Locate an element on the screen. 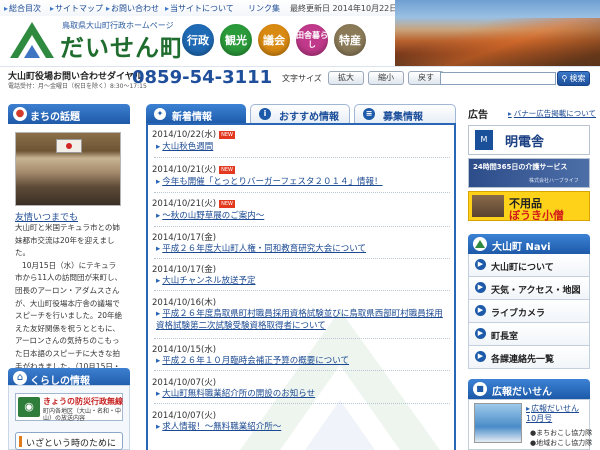 The width and height of the screenshot is (600, 450). site-logo-text: だいせん町 is located at coordinates (122, 45).